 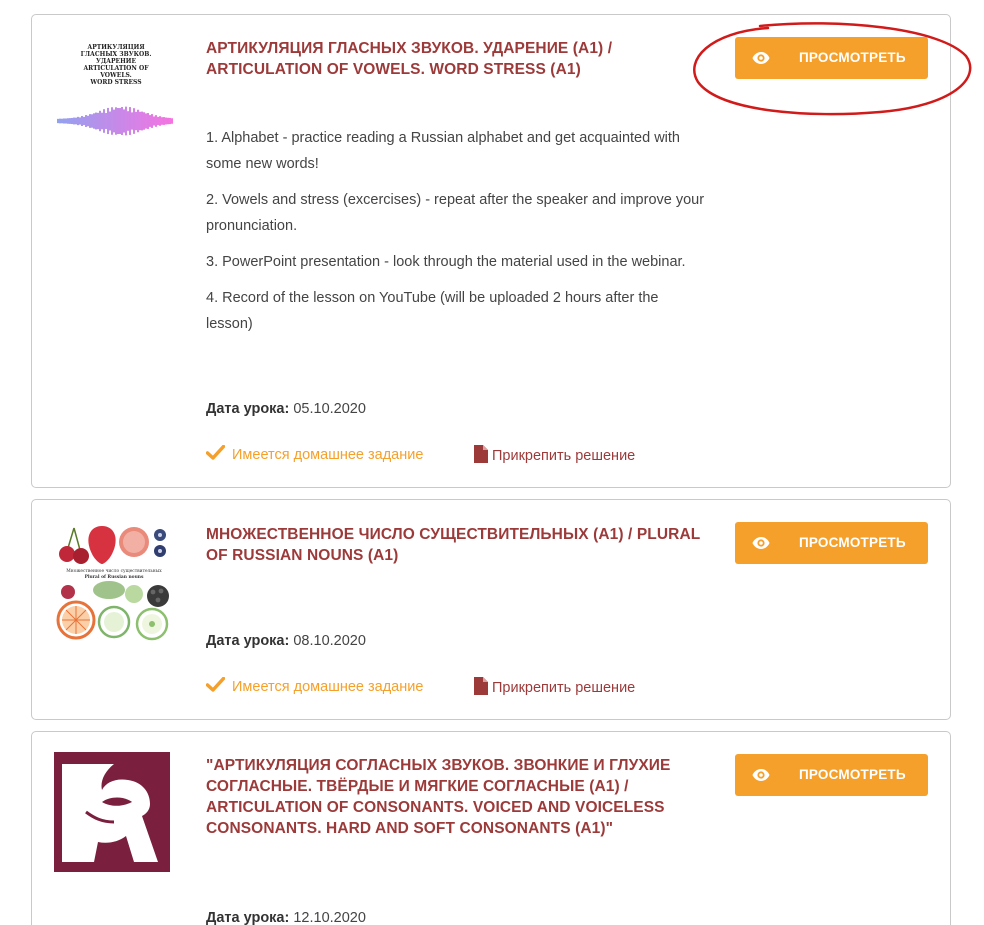 I want to click on thumb-text: Множественное число существительных, so click(x=114, y=571).